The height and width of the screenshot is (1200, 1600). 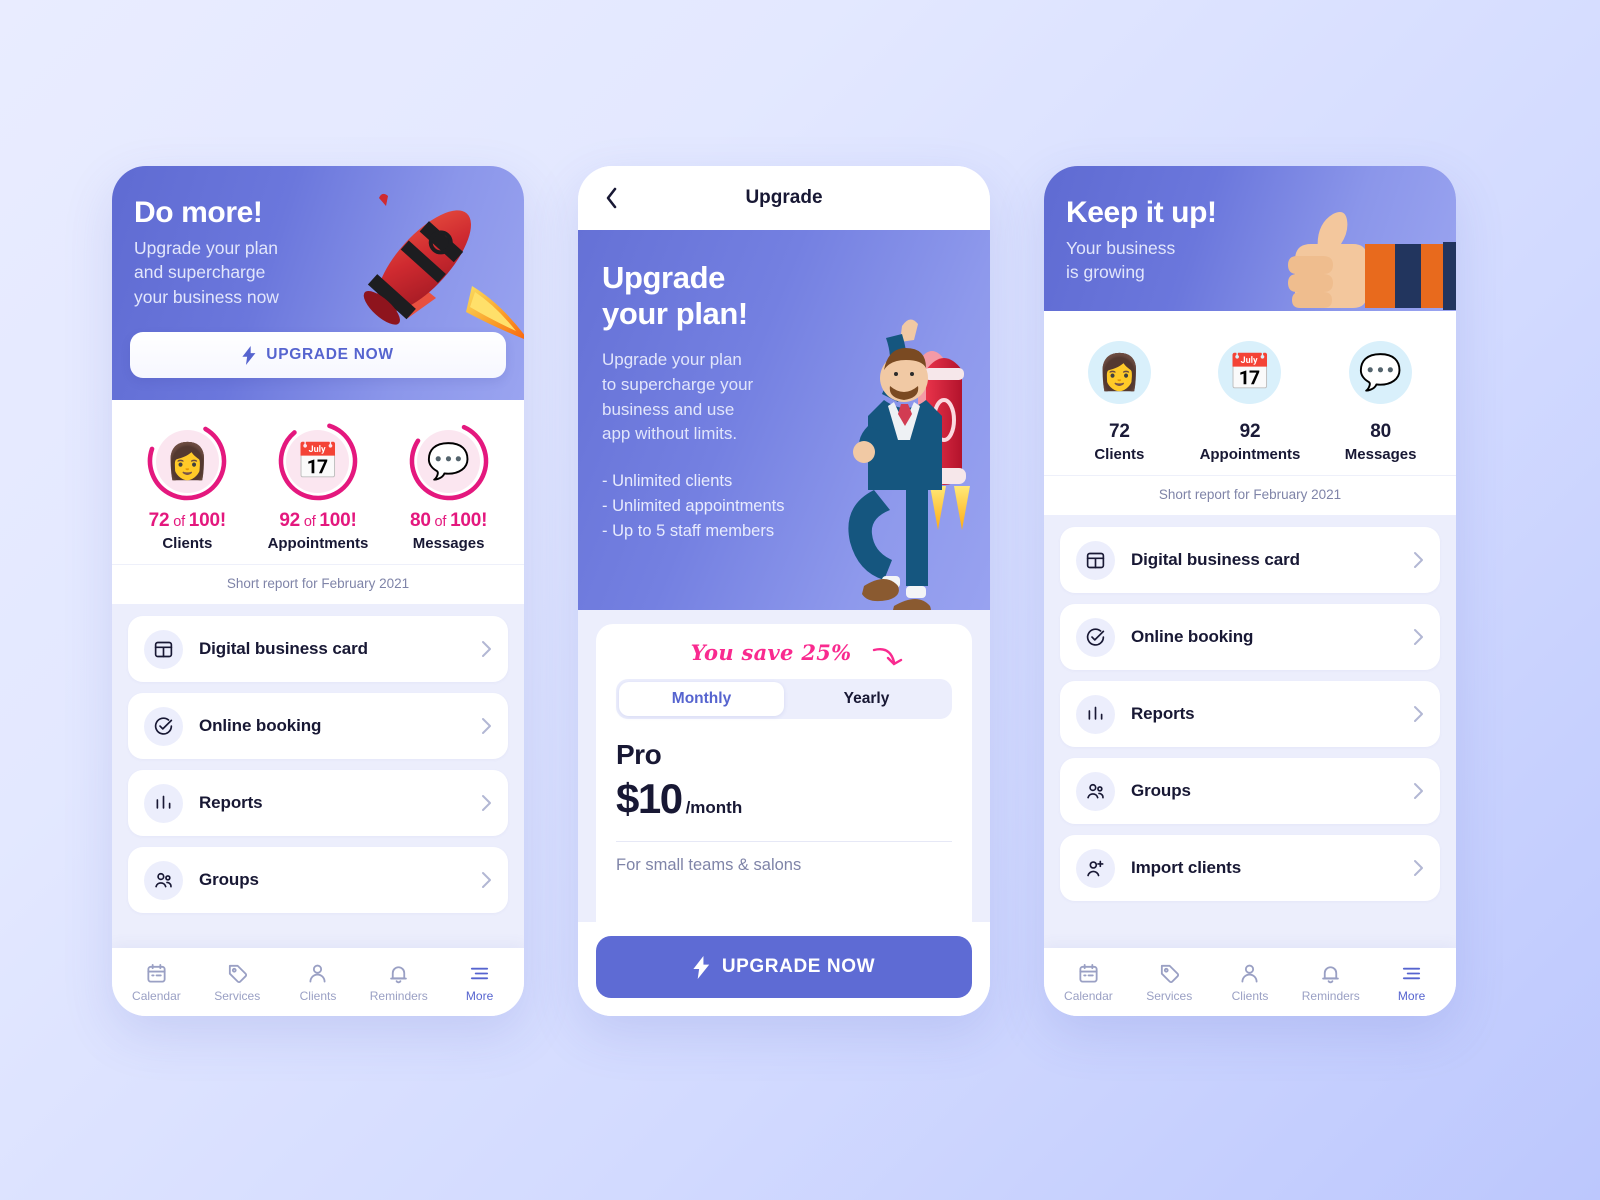 I want to click on chevron-left-icon, so click(x=611, y=198).